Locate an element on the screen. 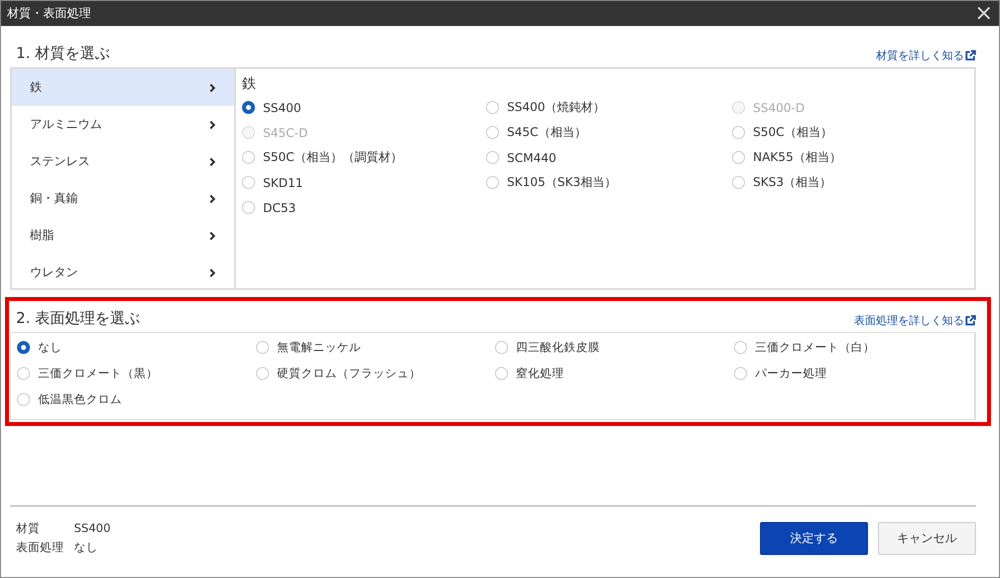 The height and width of the screenshot is (578, 1000). confirm-button: 決定する is located at coordinates (814, 538).